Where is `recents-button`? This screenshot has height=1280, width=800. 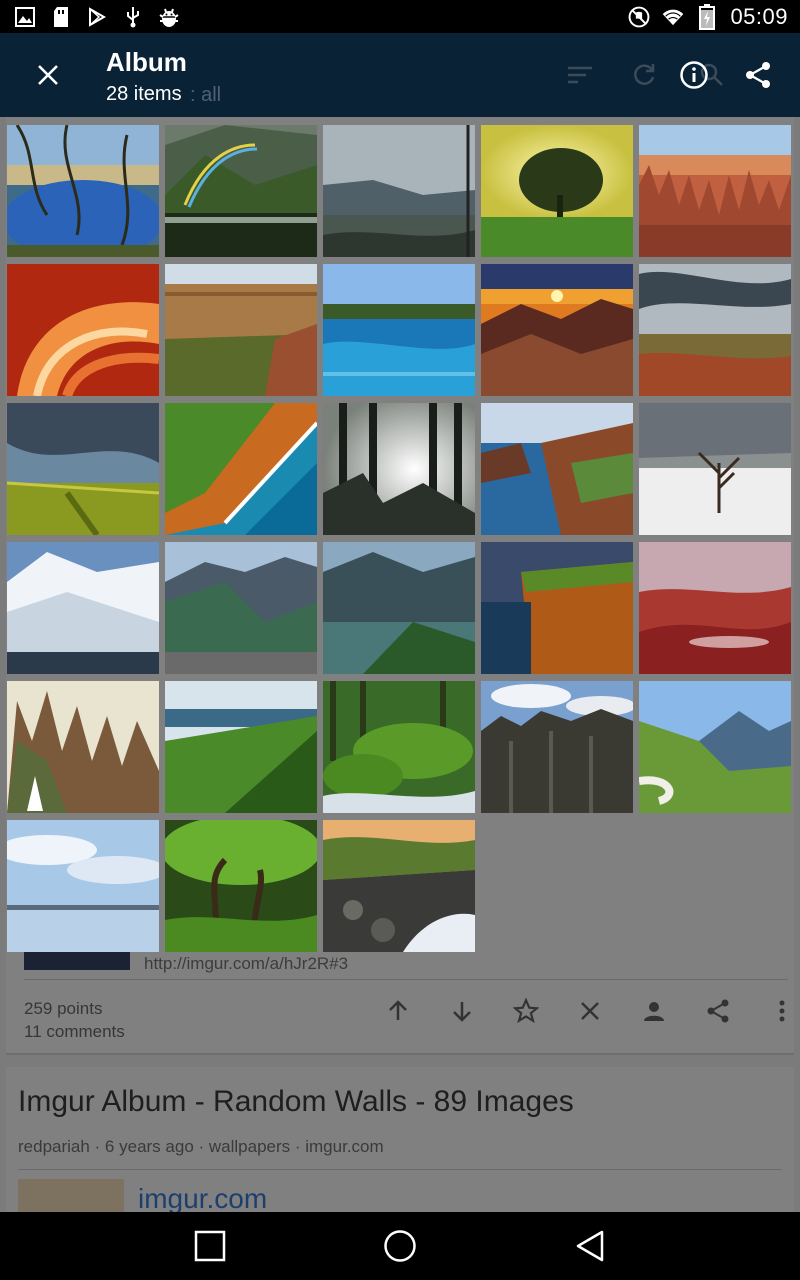
recents-button is located at coordinates (210, 1246).